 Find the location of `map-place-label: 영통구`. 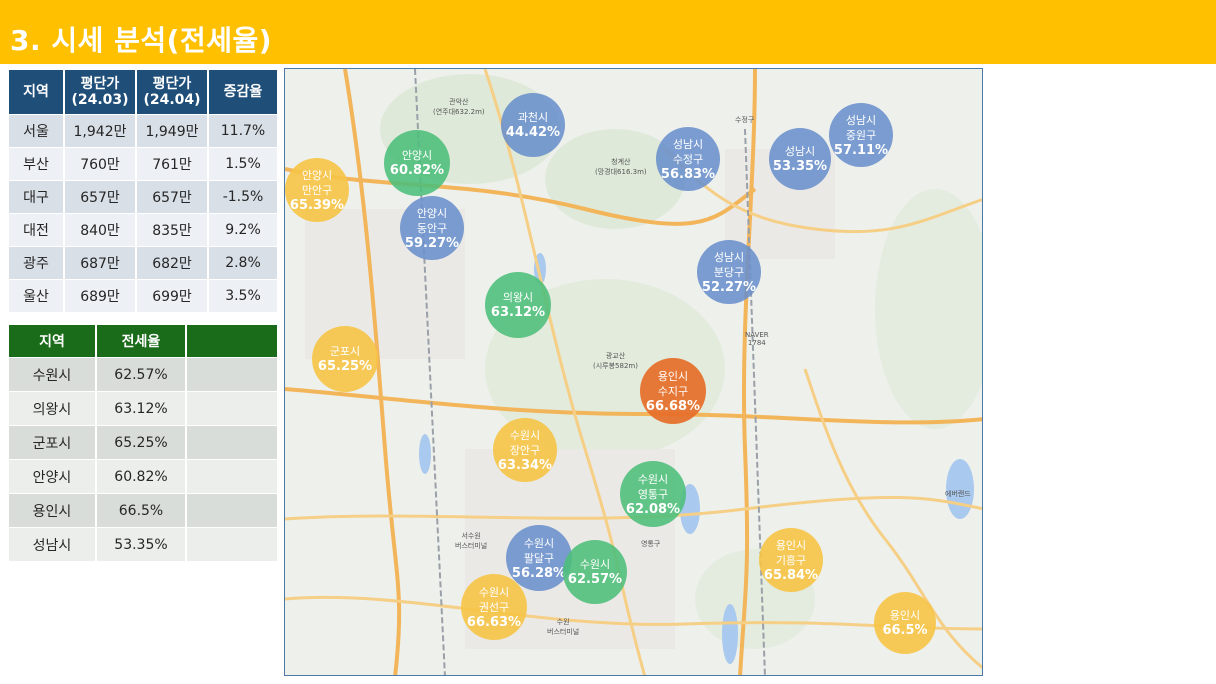

map-place-label: 영통구 is located at coordinates (651, 544).